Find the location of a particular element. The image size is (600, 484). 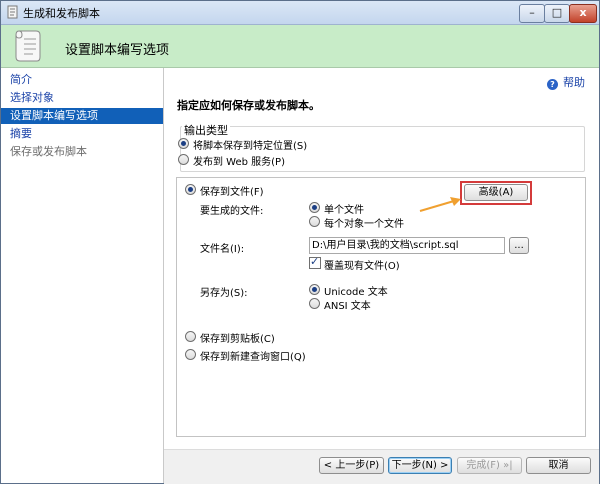

wizard-header: 设置脚本编写选项 is located at coordinates (300, 46).